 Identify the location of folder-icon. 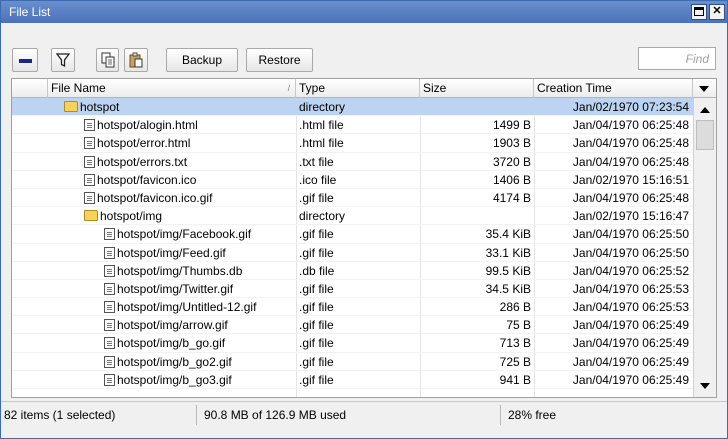
(71, 106).